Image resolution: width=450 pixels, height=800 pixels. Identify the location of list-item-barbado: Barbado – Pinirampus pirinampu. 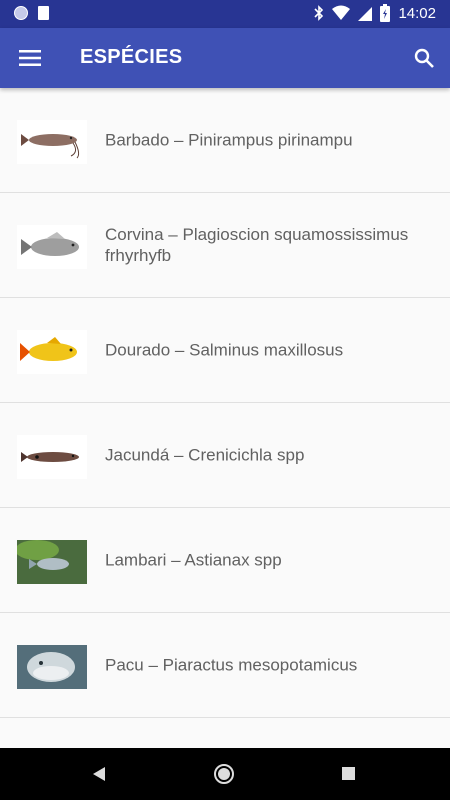
(225, 140).